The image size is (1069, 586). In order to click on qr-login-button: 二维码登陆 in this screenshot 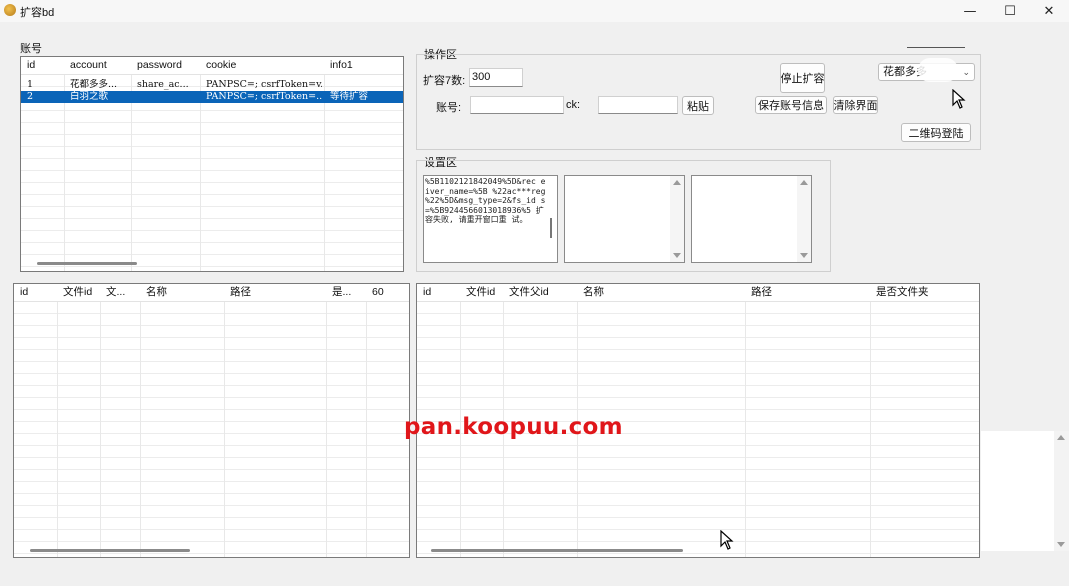, I will do `click(936, 132)`.